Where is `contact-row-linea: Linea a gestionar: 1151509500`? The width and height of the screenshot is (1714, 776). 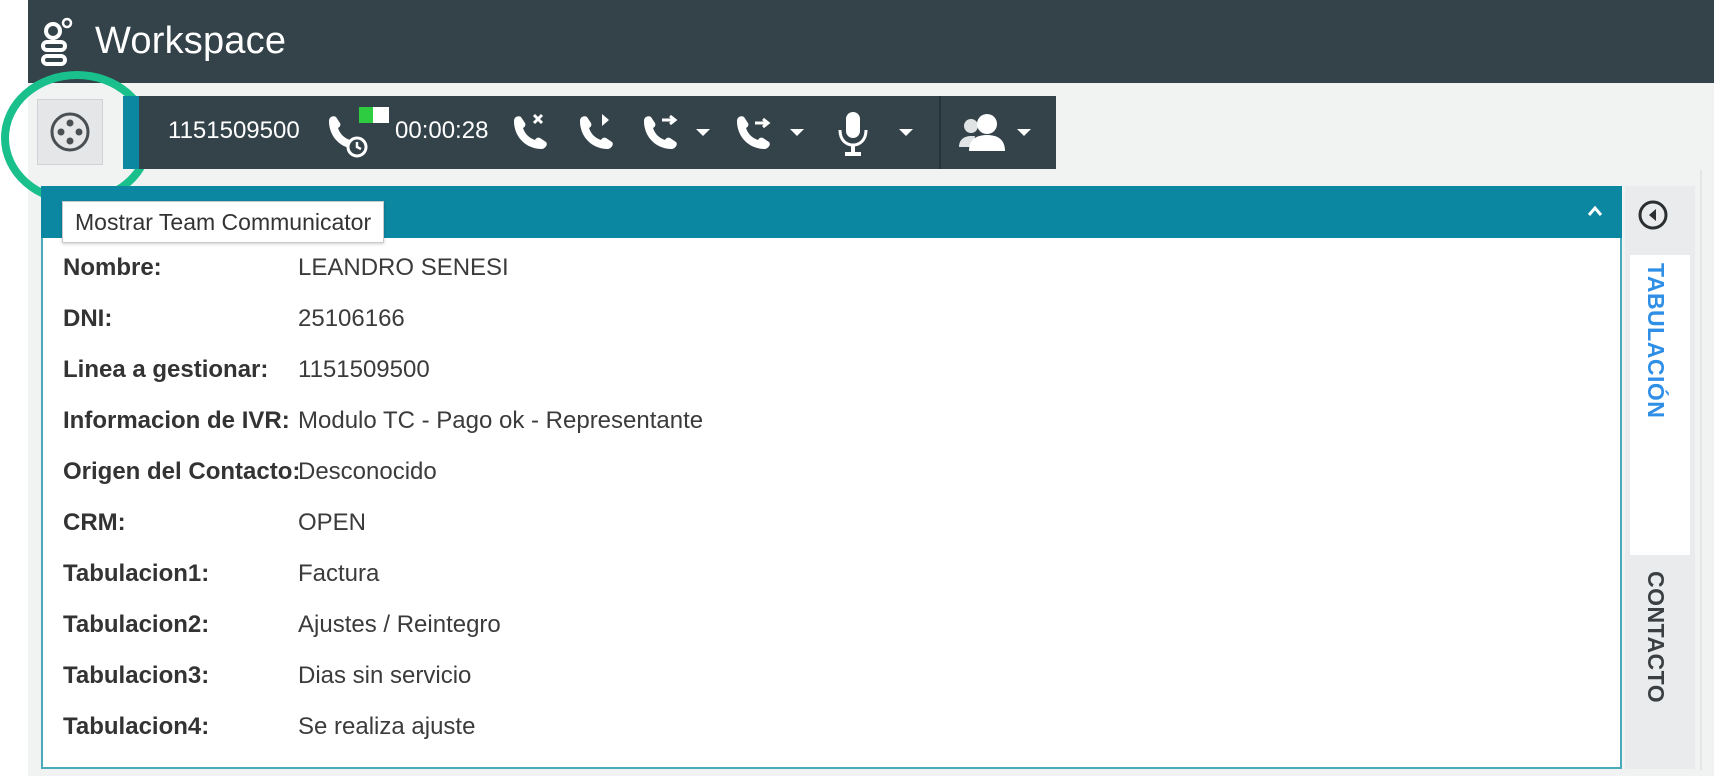
contact-row-linea: Linea a gestionar: 1151509500 is located at coordinates (763, 376).